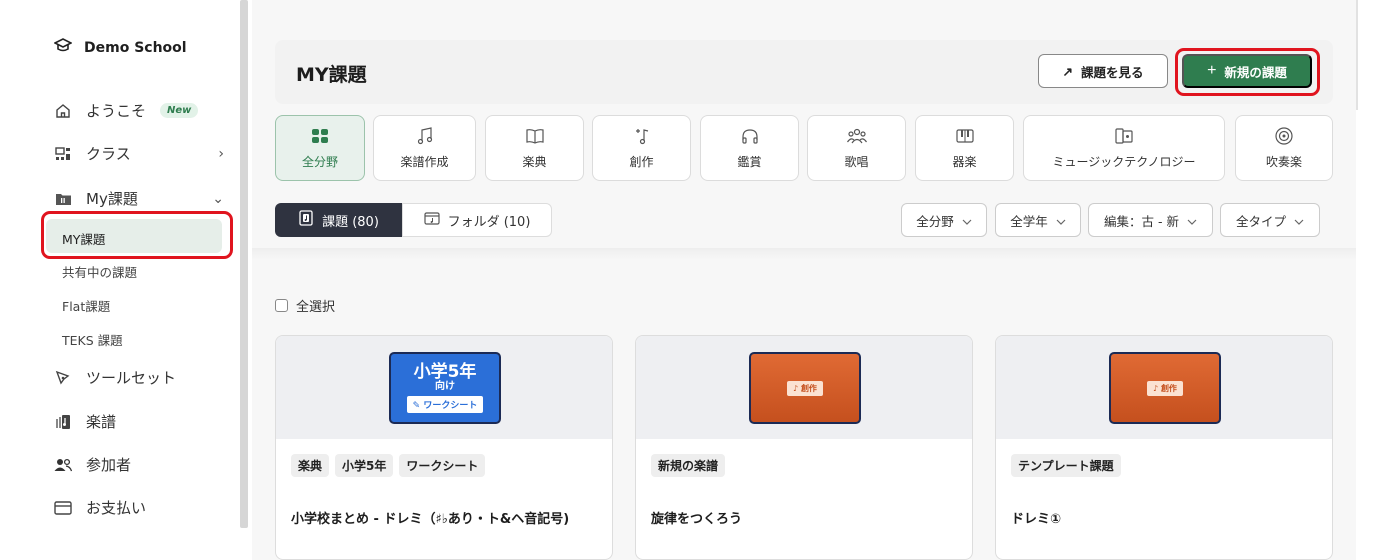  Describe the element at coordinates (221, 153) in the screenshot. I see `chevron-right-icon: ›` at that location.